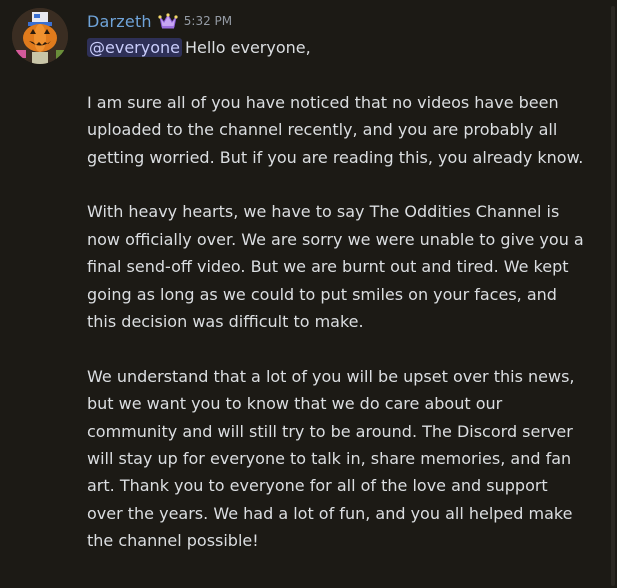 Image resolution: width=617 pixels, height=588 pixels. What do you see at coordinates (337, 47) in the screenshot?
I see `message-first-line: @everyone Hello everyone,` at bounding box center [337, 47].